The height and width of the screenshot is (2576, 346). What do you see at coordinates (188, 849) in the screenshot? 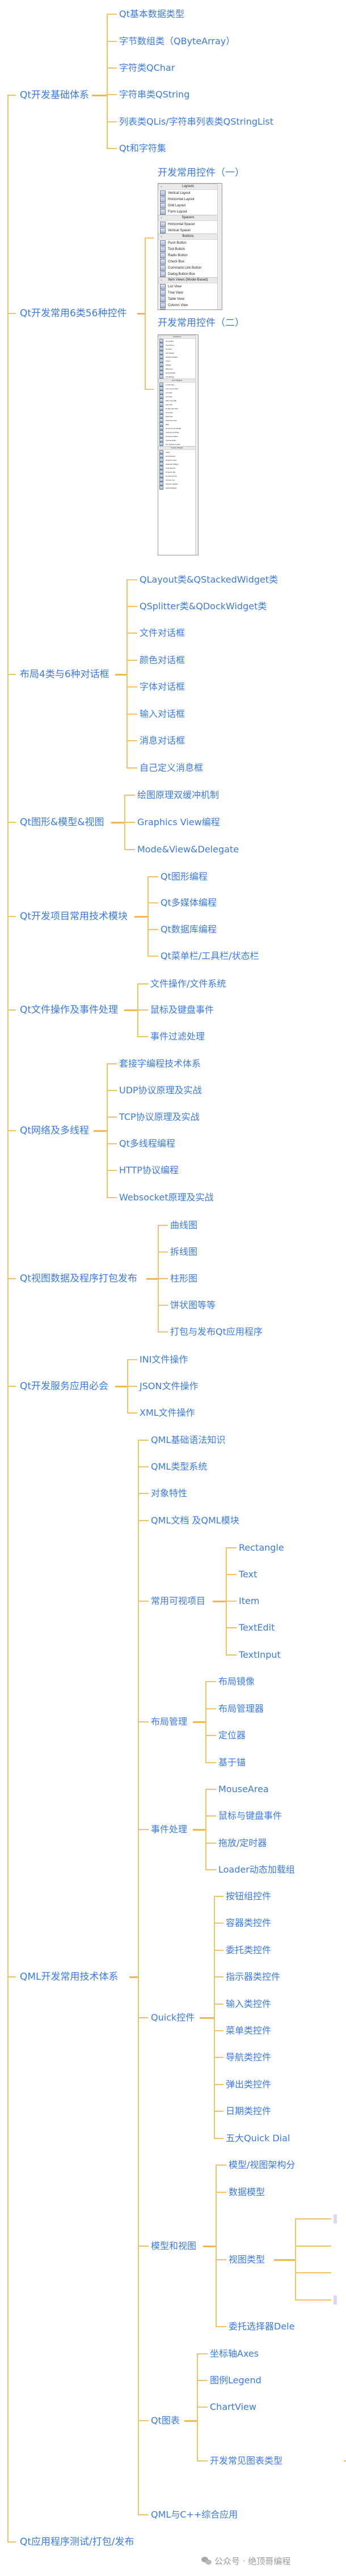
I see `child-node: Mode&View&Delegate` at bounding box center [188, 849].